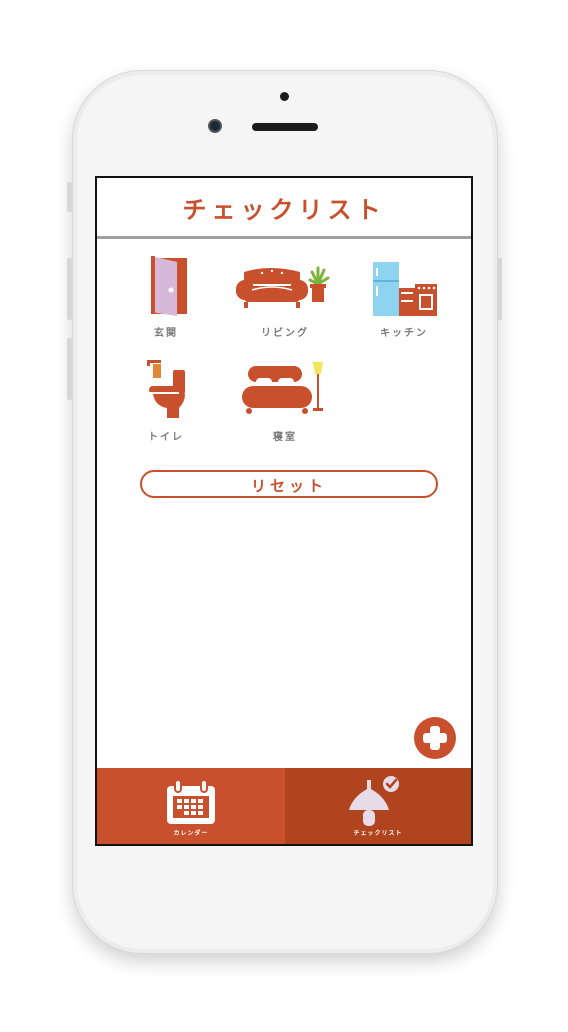  What do you see at coordinates (289, 484) in the screenshot?
I see `reset-button: リセット` at bounding box center [289, 484].